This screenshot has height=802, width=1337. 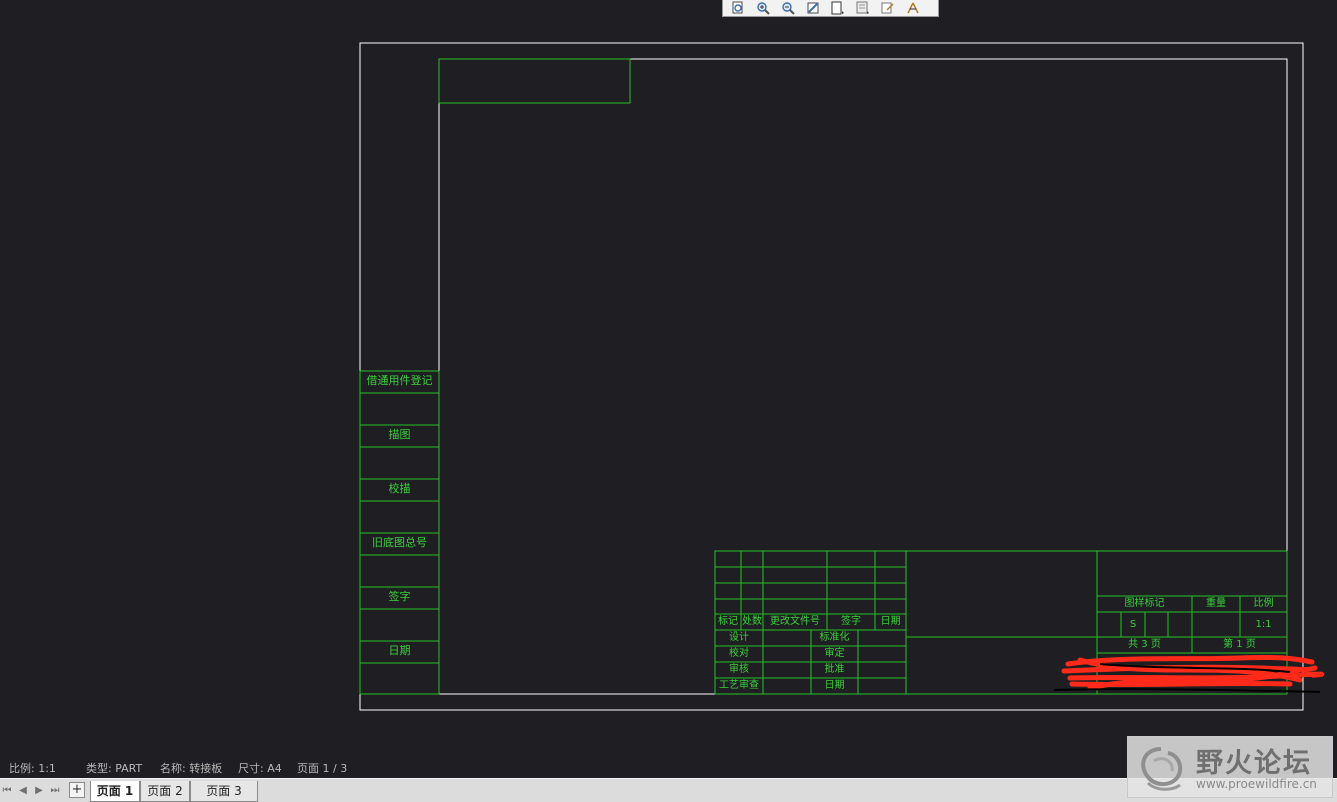 What do you see at coordinates (739, 669) in the screenshot?
I see `label-audit: 审核` at bounding box center [739, 669].